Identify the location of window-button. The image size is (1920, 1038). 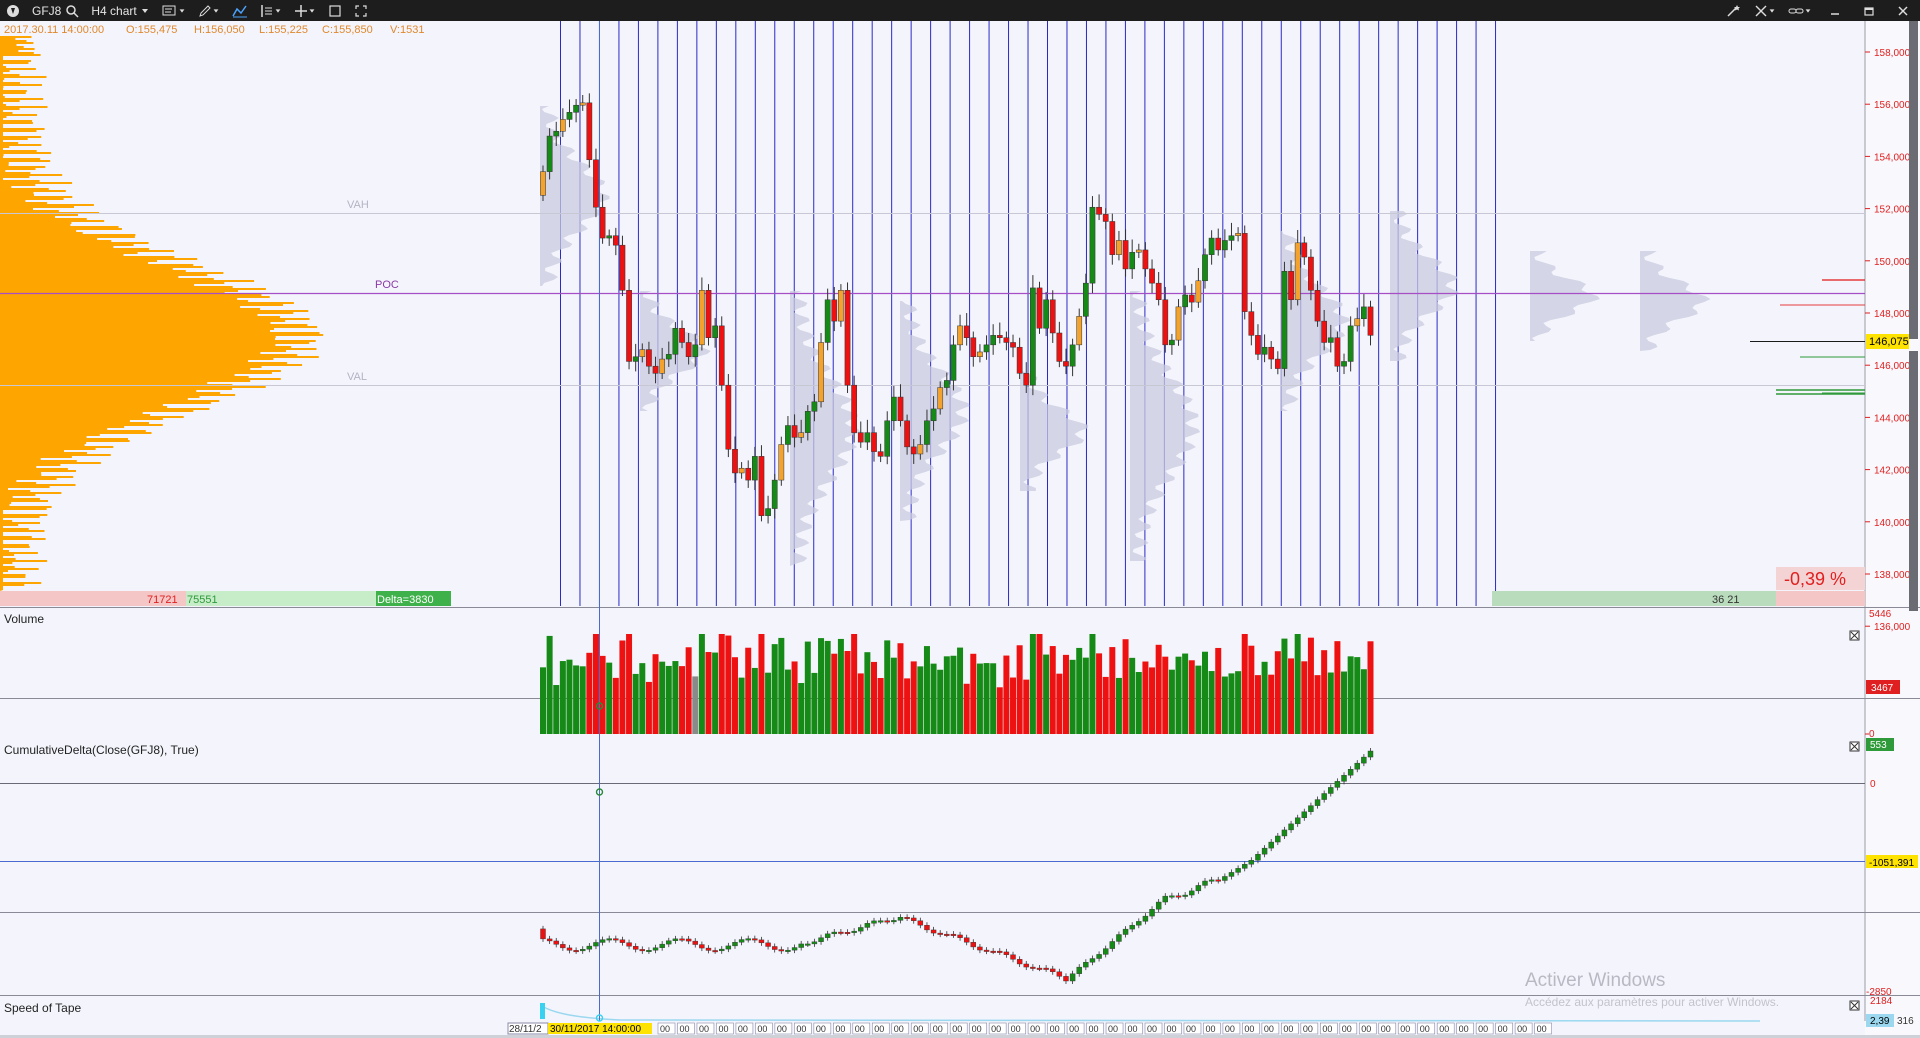
(335, 10).